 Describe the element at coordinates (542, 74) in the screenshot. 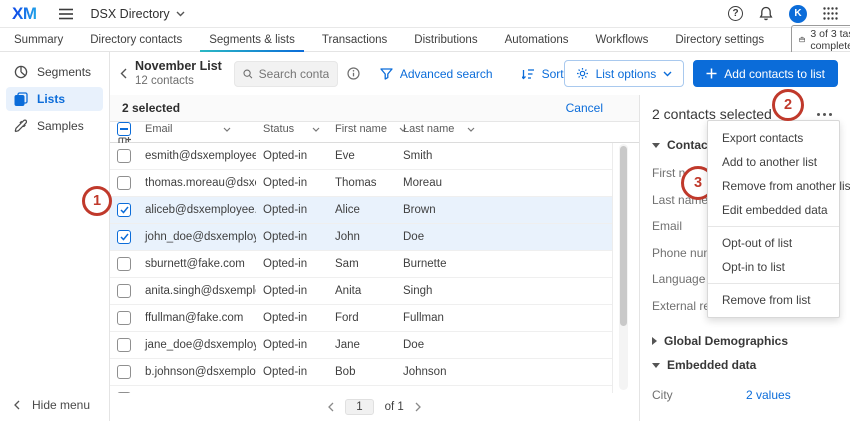

I see `sort-button: Sort` at that location.